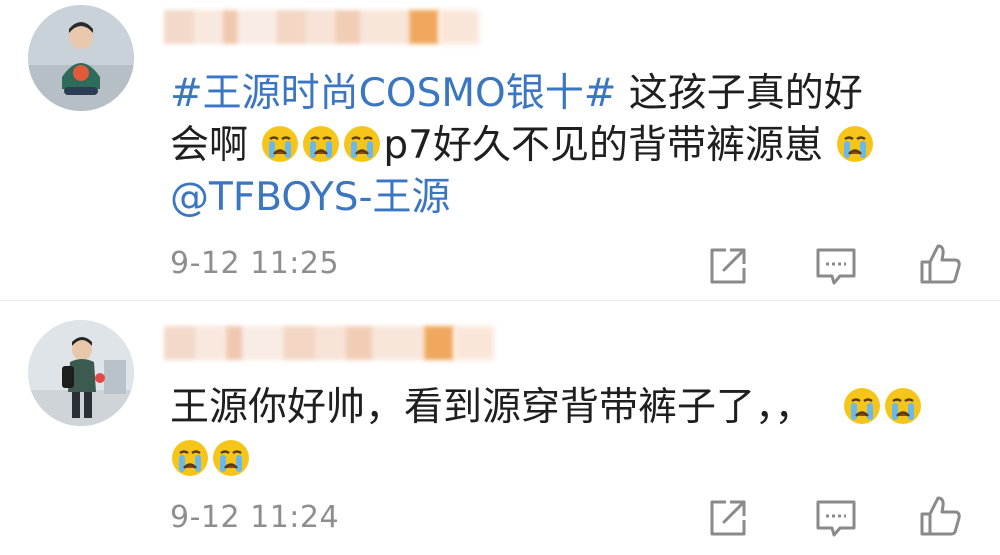 The height and width of the screenshot is (555, 1000). What do you see at coordinates (310, 197) in the screenshot?
I see `mention-link: @TFBOYS-王源` at bounding box center [310, 197].